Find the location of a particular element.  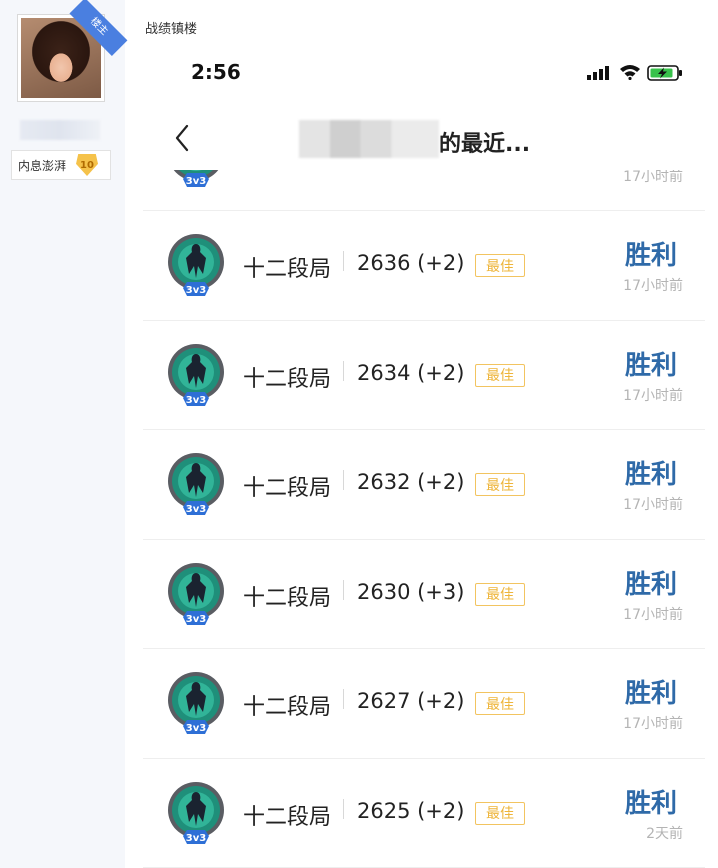

battery-charging-icon is located at coordinates (664, 73).